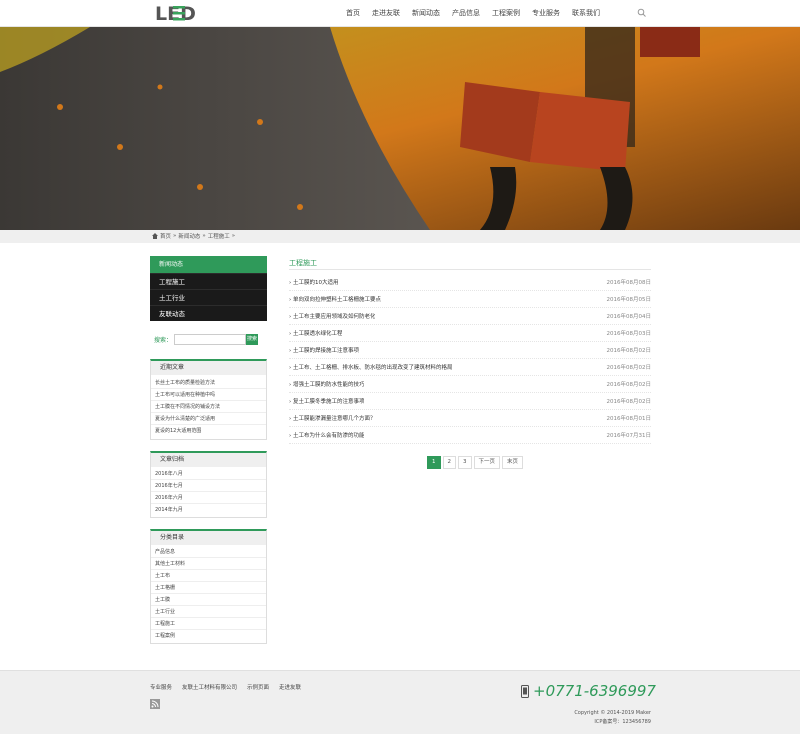  Describe the element at coordinates (208, 297) in the screenshot. I see `sidebar-item-industry: 土工行业` at that location.